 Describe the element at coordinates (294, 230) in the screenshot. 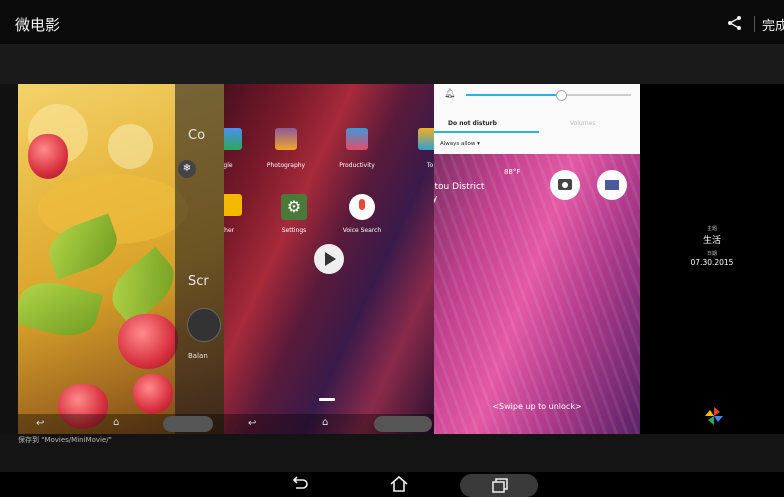

I see `app-label: Settings` at that location.